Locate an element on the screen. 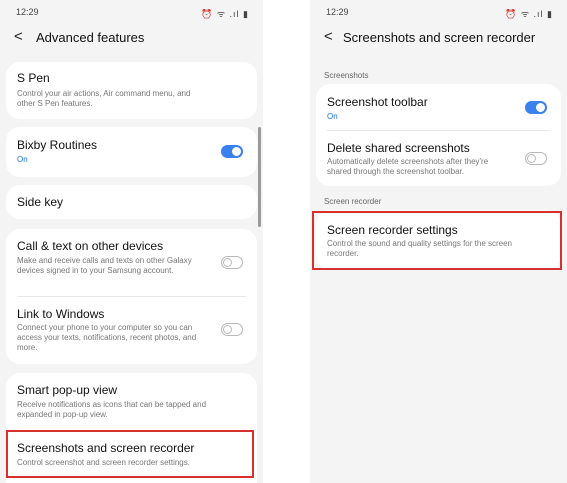  screenshot-toolbar-toggle is located at coordinates (536, 107).